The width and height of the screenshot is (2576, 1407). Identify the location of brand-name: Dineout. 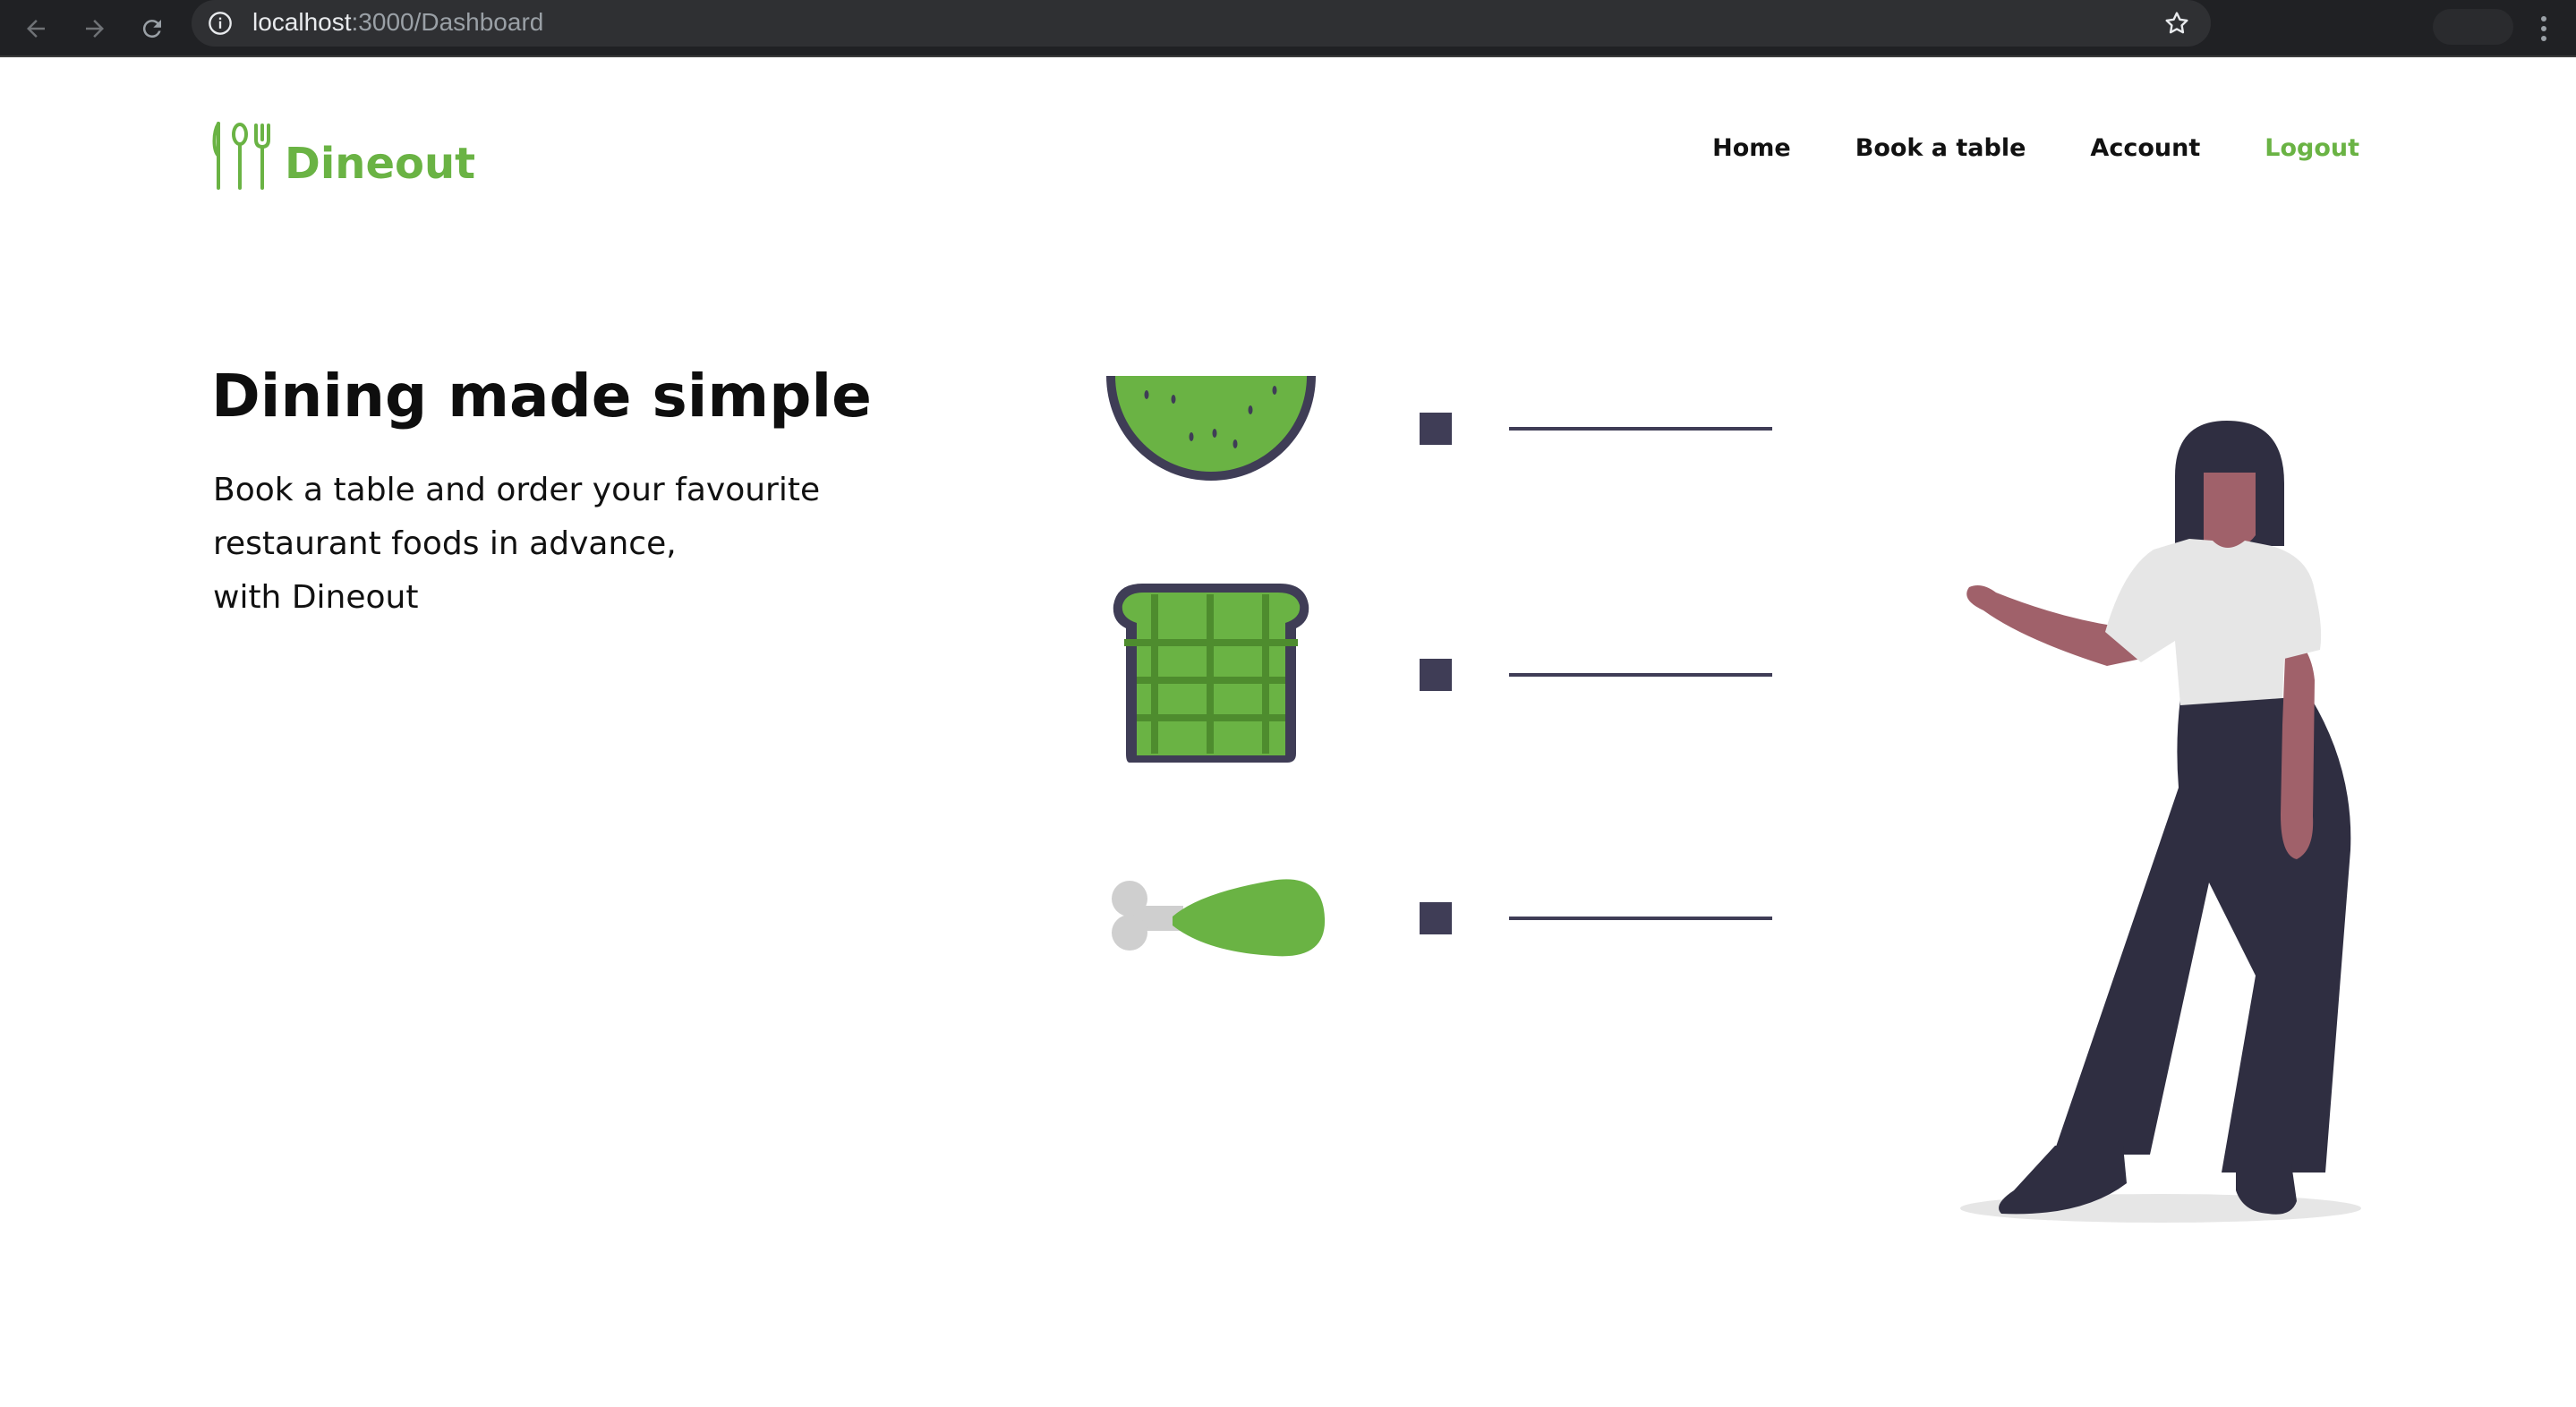
(380, 164).